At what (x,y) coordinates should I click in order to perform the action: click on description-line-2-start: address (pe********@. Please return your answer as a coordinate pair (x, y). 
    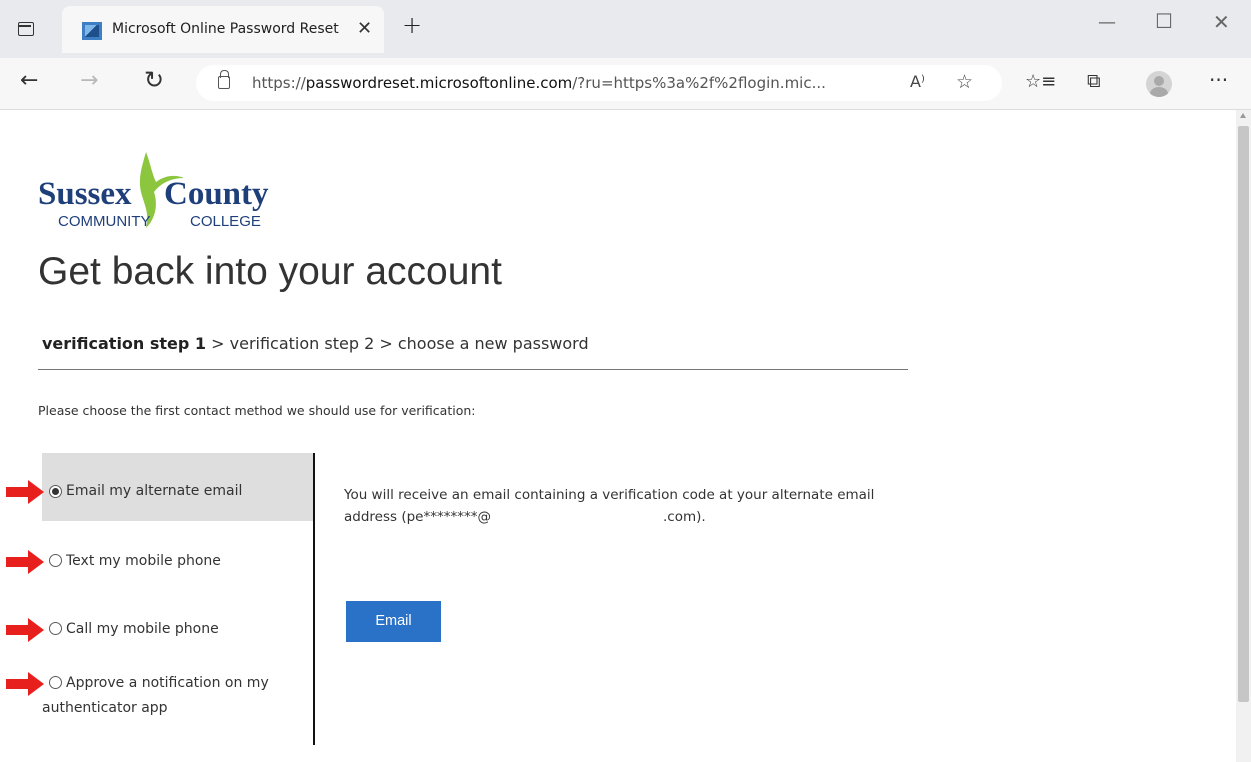
    Looking at the image, I should click on (417, 517).